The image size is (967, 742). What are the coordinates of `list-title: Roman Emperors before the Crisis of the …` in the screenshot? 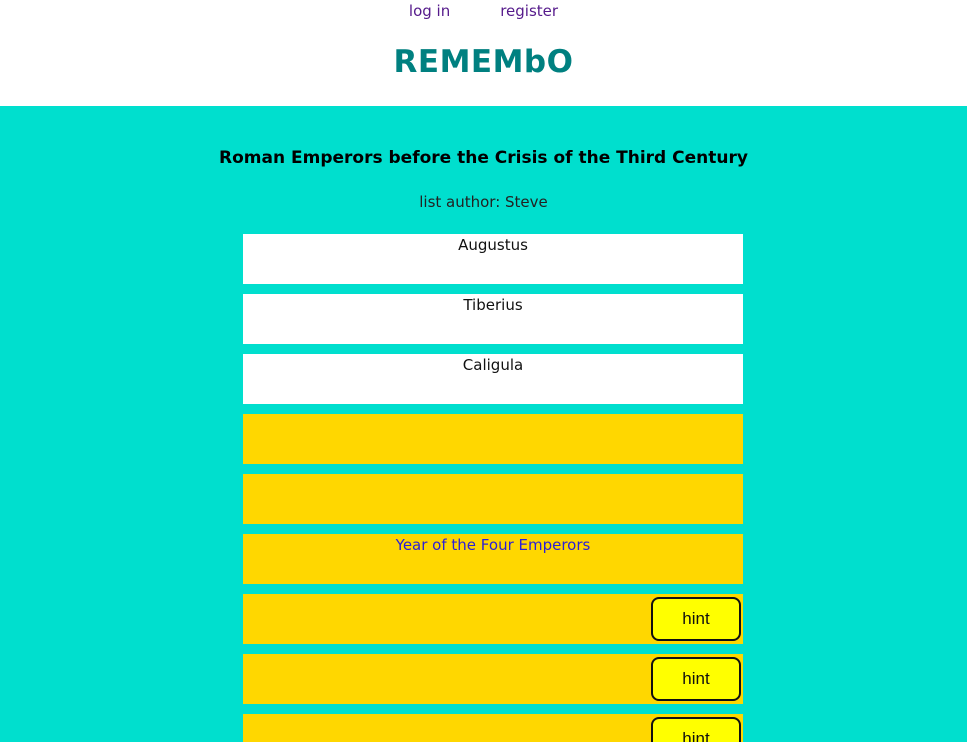 It's located at (483, 158).